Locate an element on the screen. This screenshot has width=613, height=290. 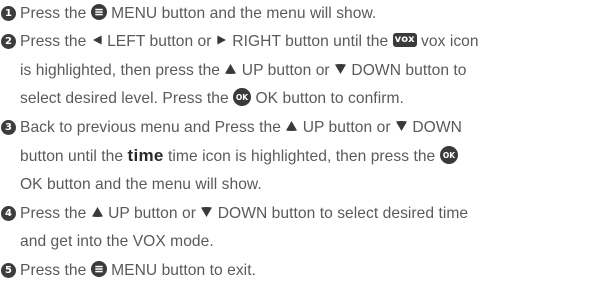
step-text: OK button and the menu will show. is located at coordinates (141, 185).